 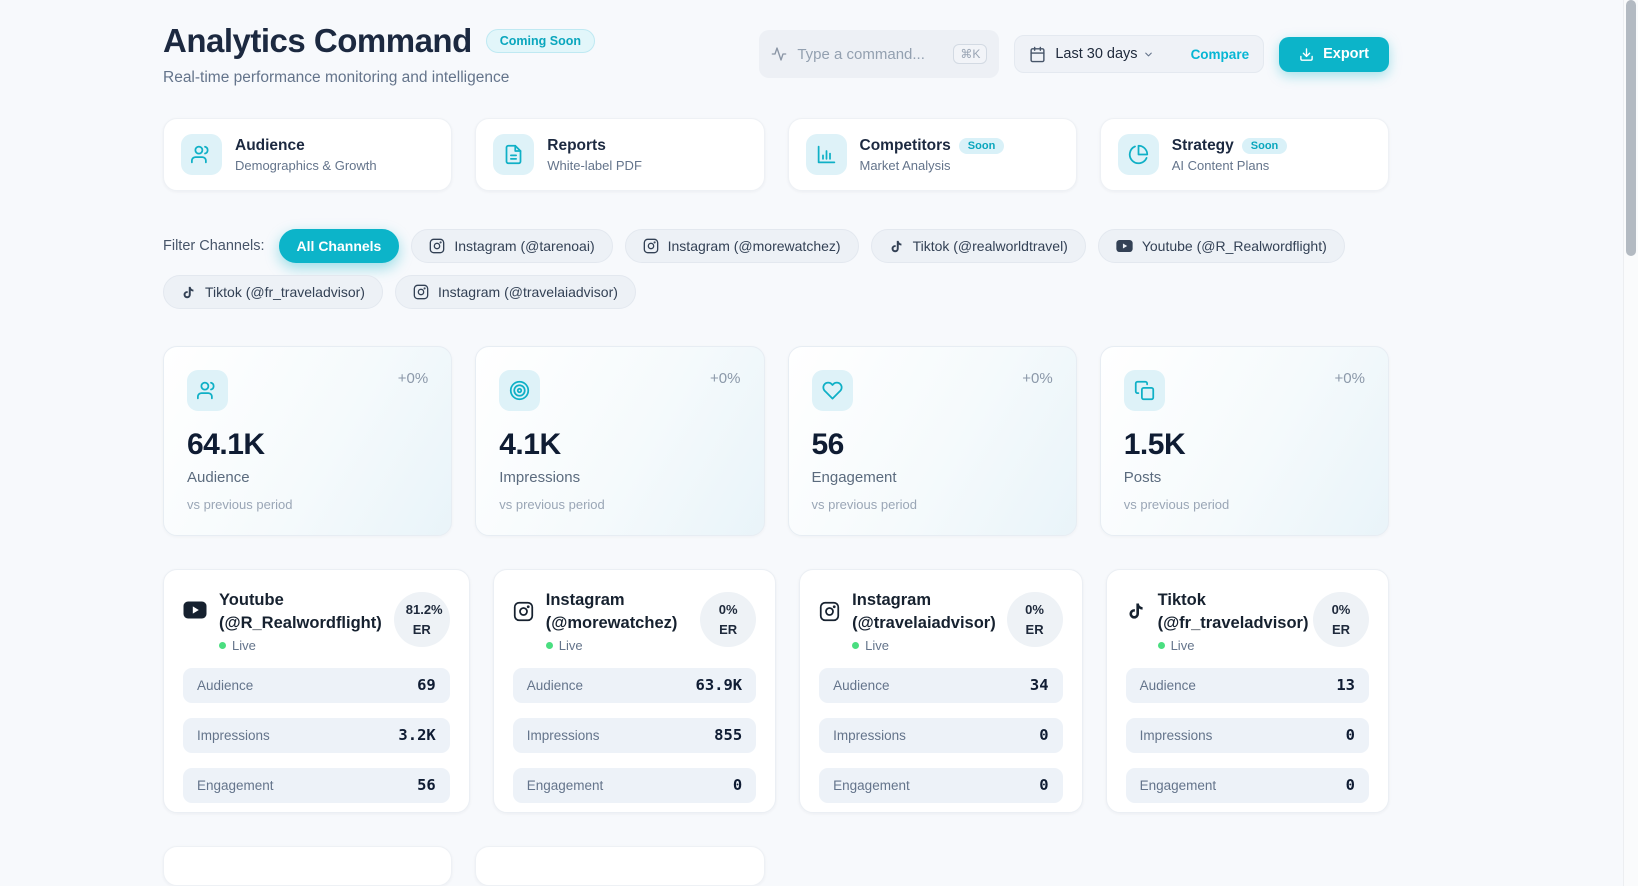 I want to click on filter-tiktok-fr-traveladvisor: Tiktok (@fr_traveladvisor), so click(x=273, y=292).